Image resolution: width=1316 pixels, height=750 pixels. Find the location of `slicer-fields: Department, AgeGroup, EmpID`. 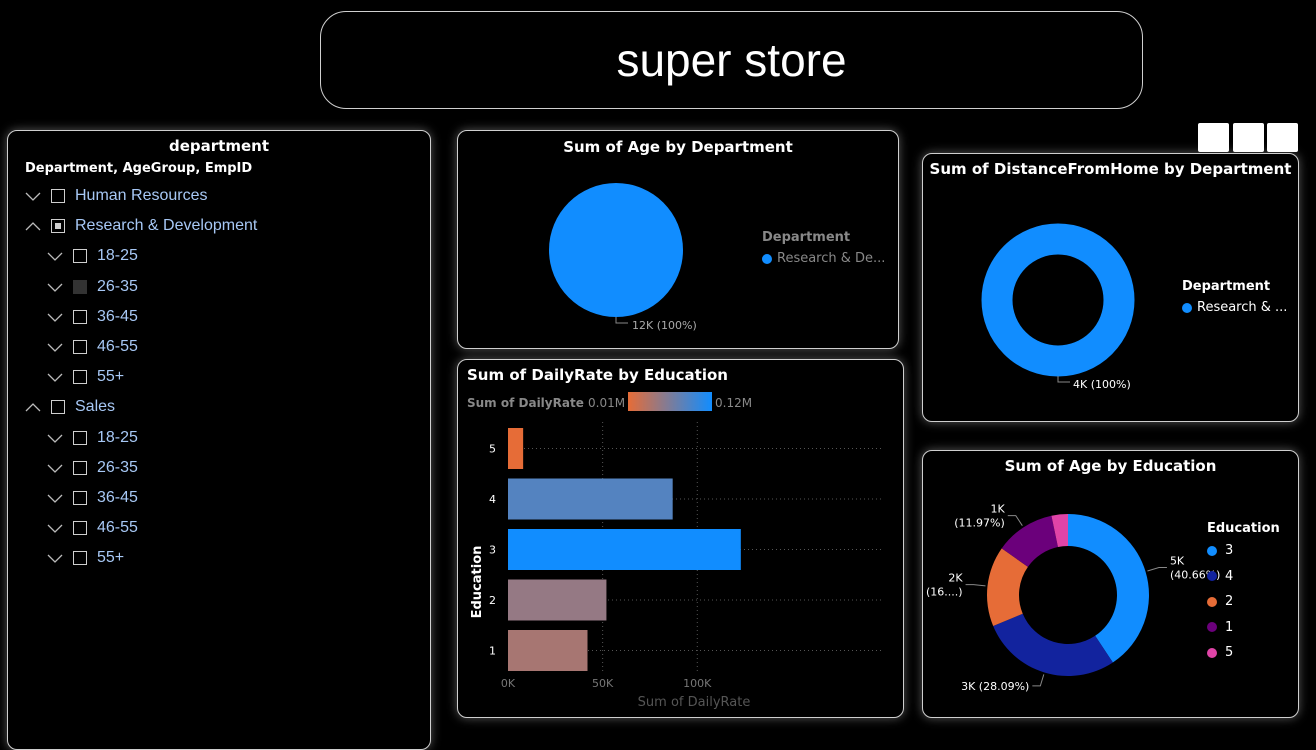

slicer-fields: Department, AgeGroup, EmpID is located at coordinates (139, 168).